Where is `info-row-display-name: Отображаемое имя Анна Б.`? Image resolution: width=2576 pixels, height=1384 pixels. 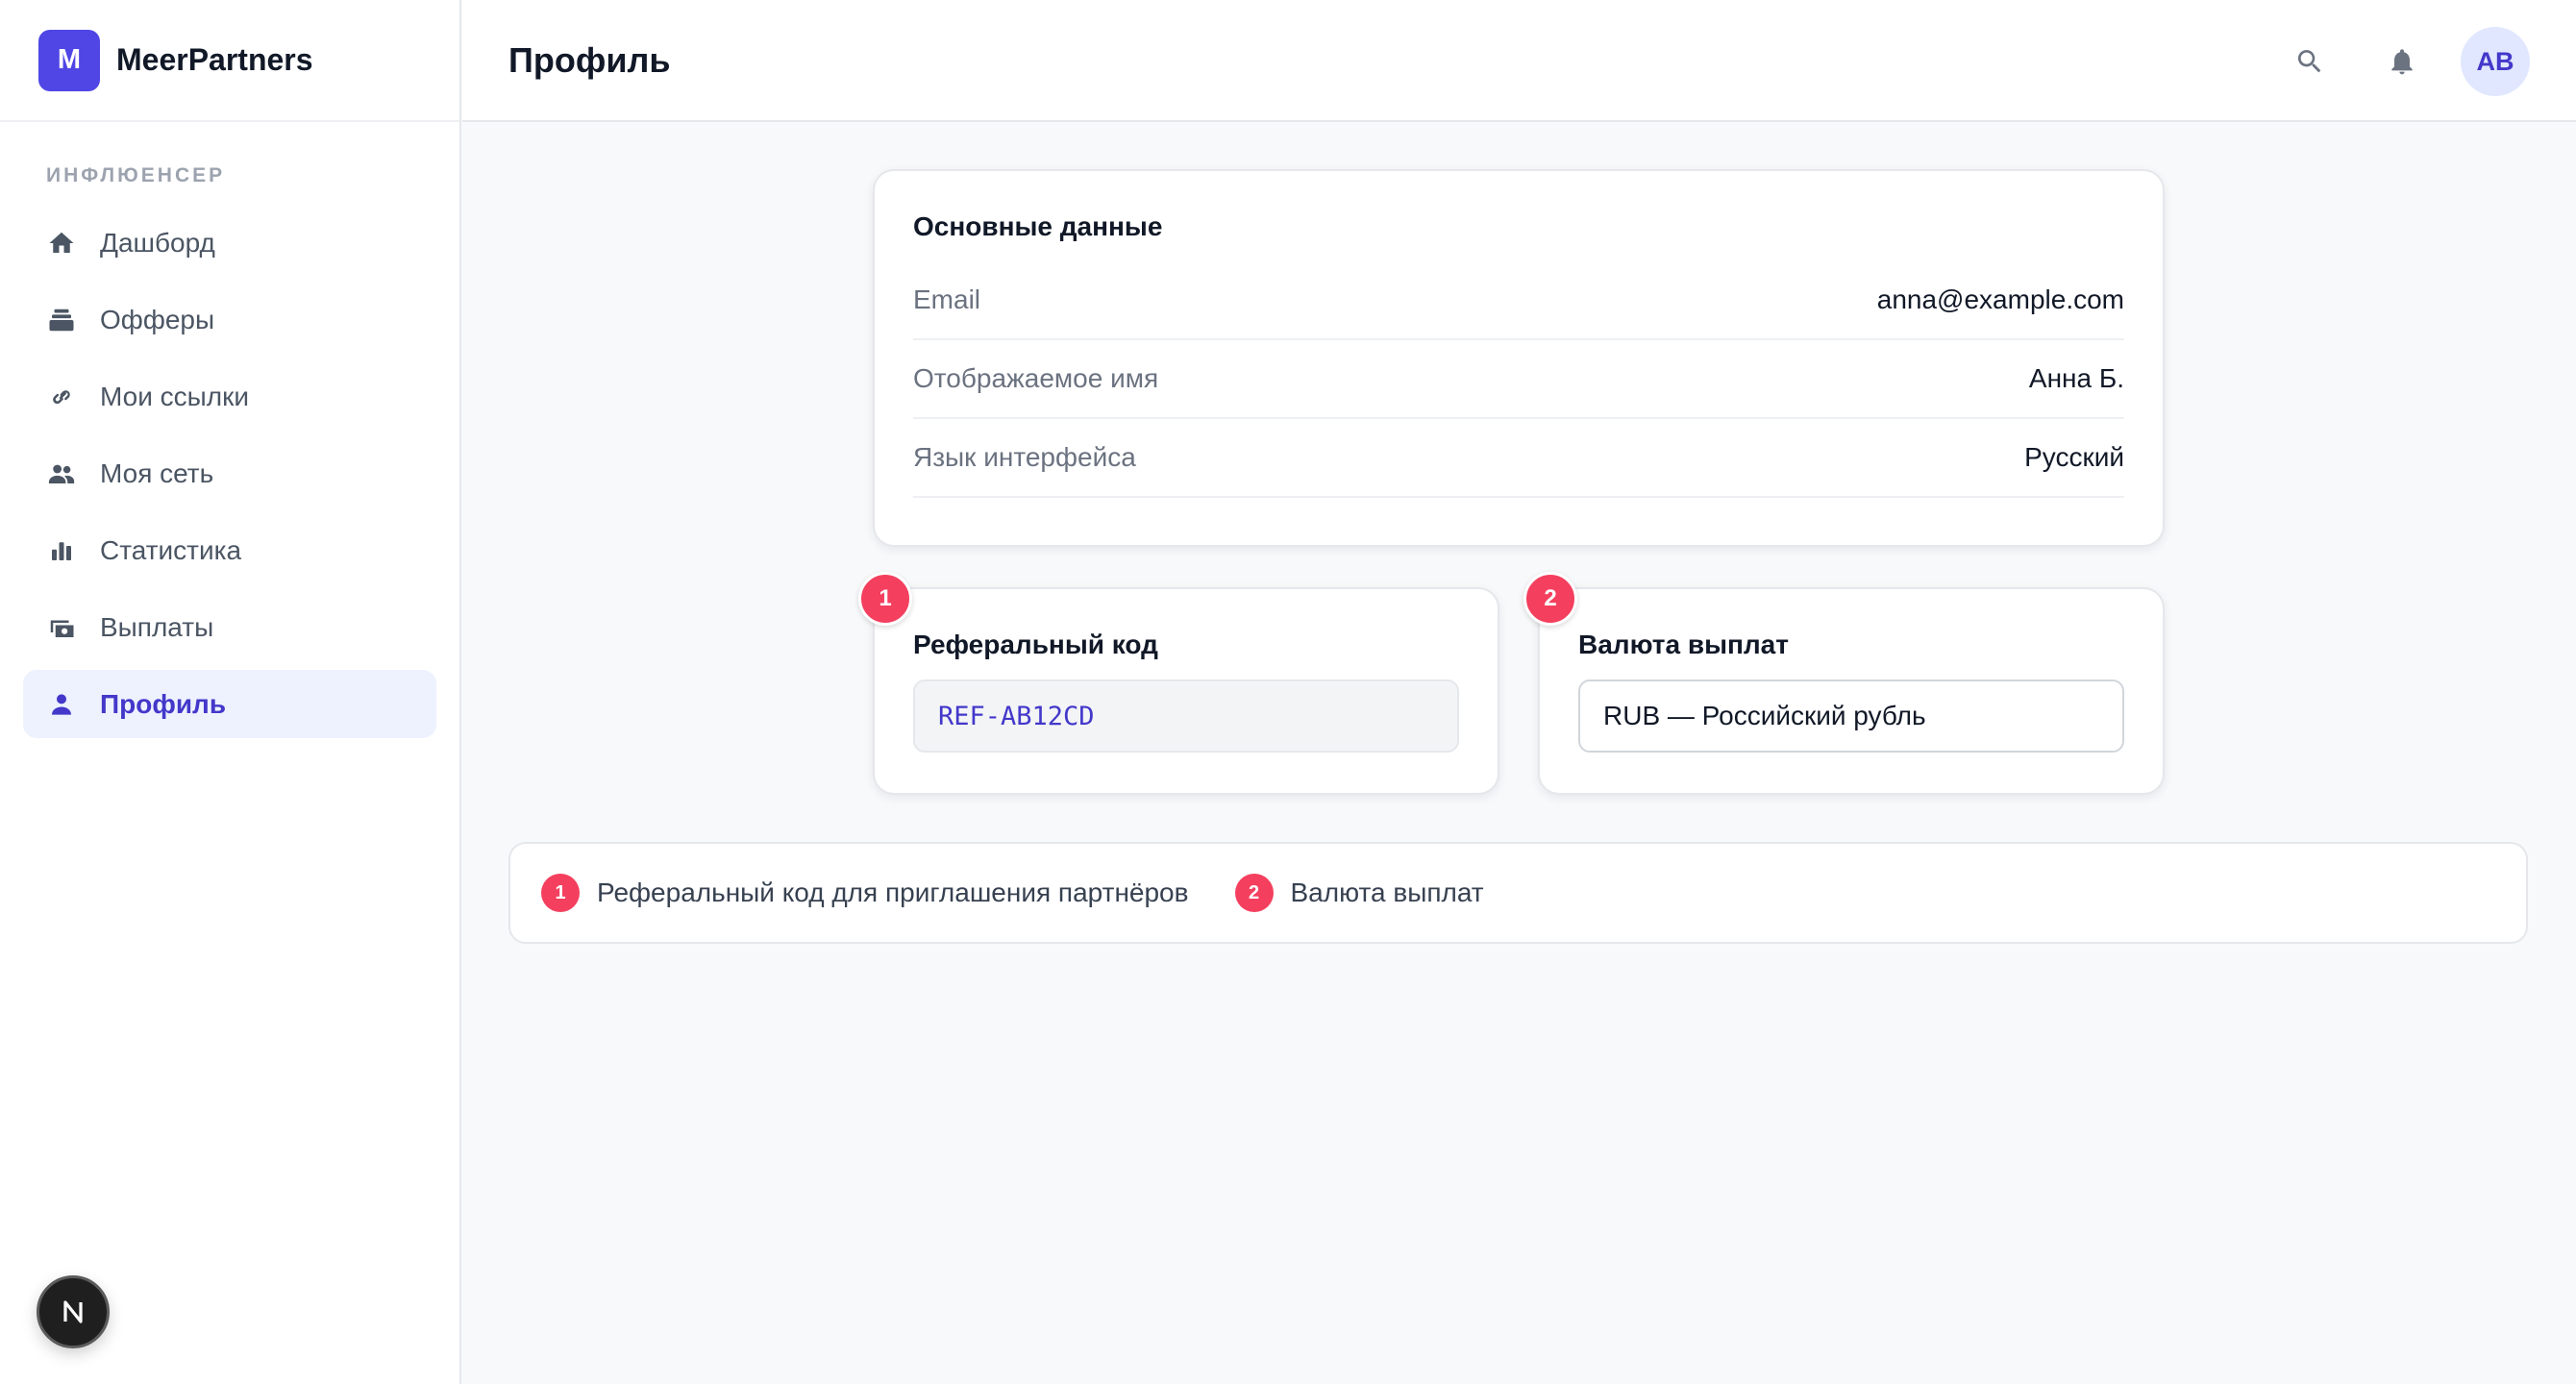
info-row-display-name: Отображаемое имя Анна Б. is located at coordinates (1519, 379).